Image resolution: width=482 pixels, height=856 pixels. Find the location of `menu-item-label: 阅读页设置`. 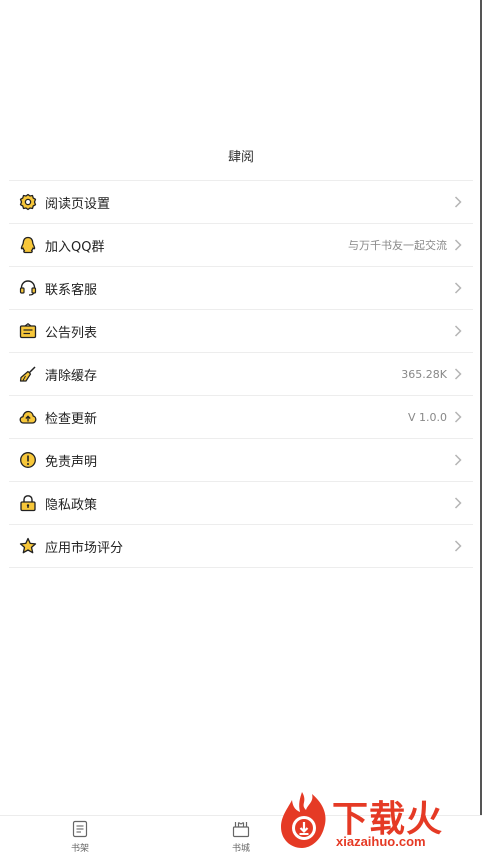

menu-item-label: 阅读页设置 is located at coordinates (78, 204).